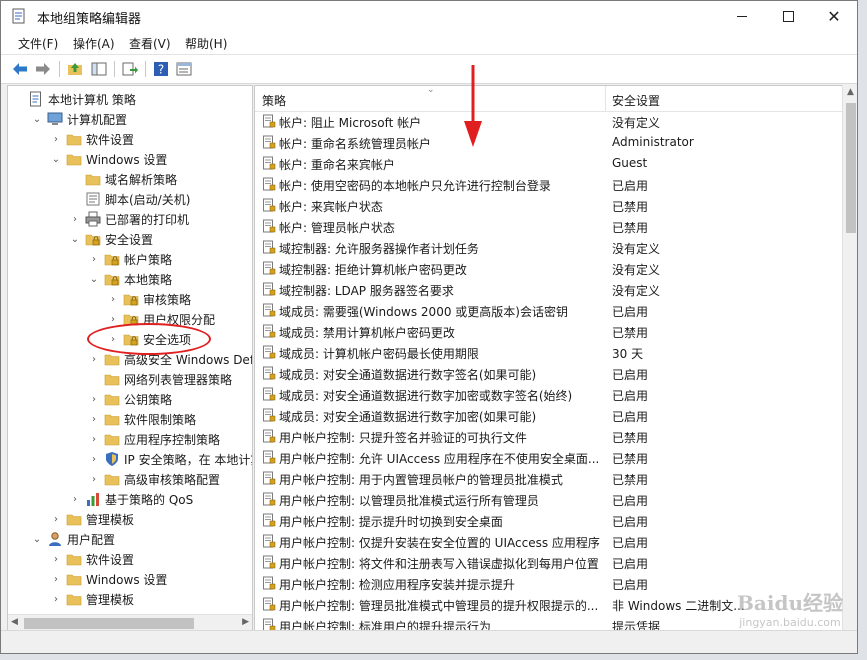 The width and height of the screenshot is (867, 660). Describe the element at coordinates (605, 98) in the screenshot. I see `column-divider` at that location.